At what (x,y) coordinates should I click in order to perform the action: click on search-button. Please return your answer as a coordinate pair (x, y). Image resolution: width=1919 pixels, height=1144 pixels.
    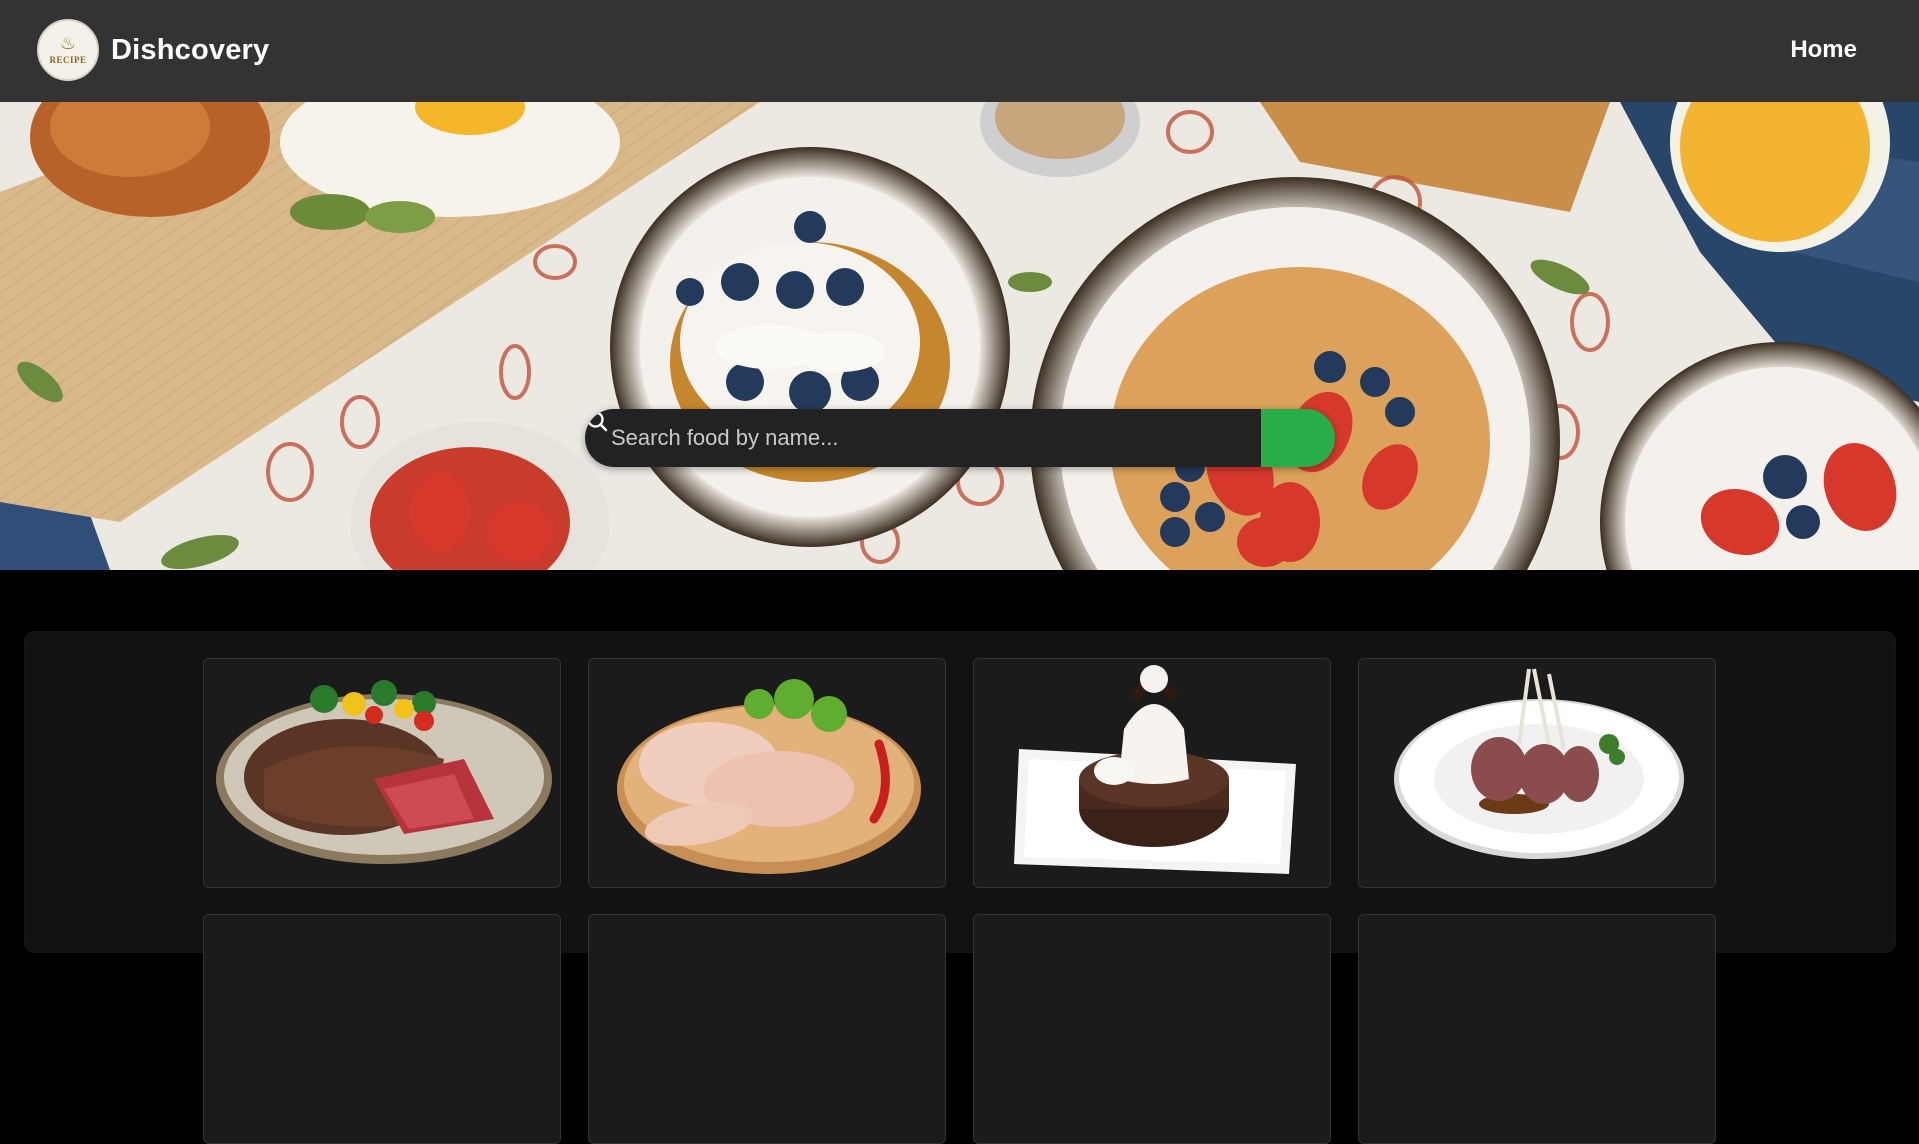
    Looking at the image, I should click on (961, 438).